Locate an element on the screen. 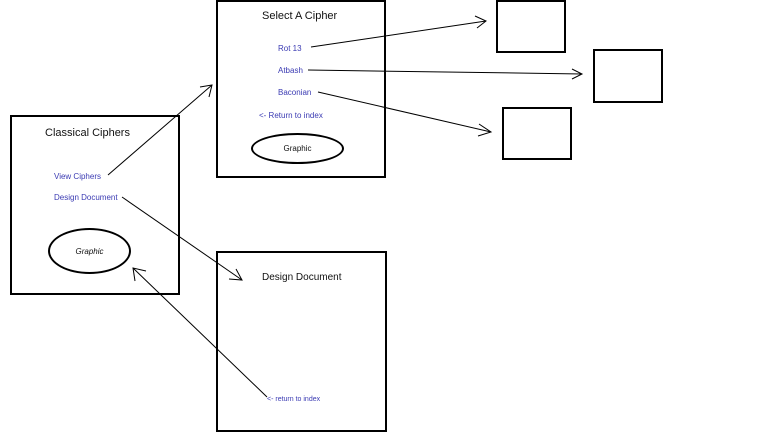 This screenshot has width=776, height=438. atbash-page-box is located at coordinates (628, 76).